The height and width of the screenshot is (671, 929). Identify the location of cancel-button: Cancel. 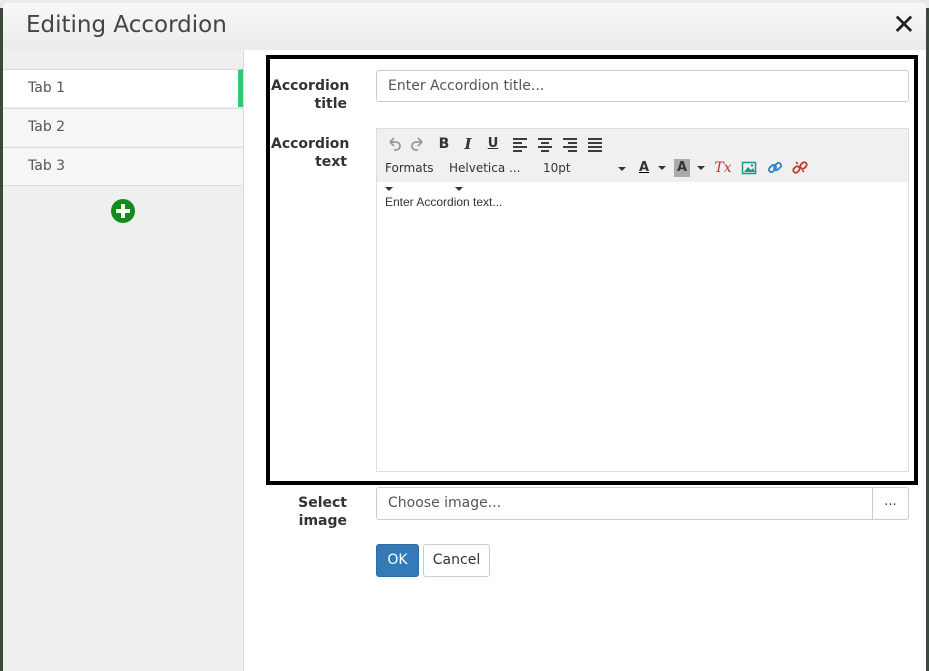
(456, 560).